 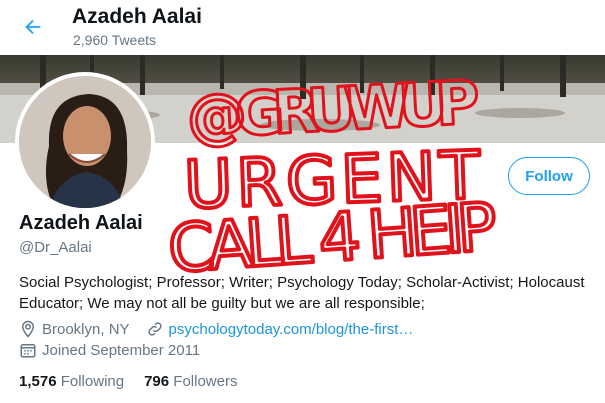 I want to click on header-title: Azadeh Aalai, so click(x=137, y=16).